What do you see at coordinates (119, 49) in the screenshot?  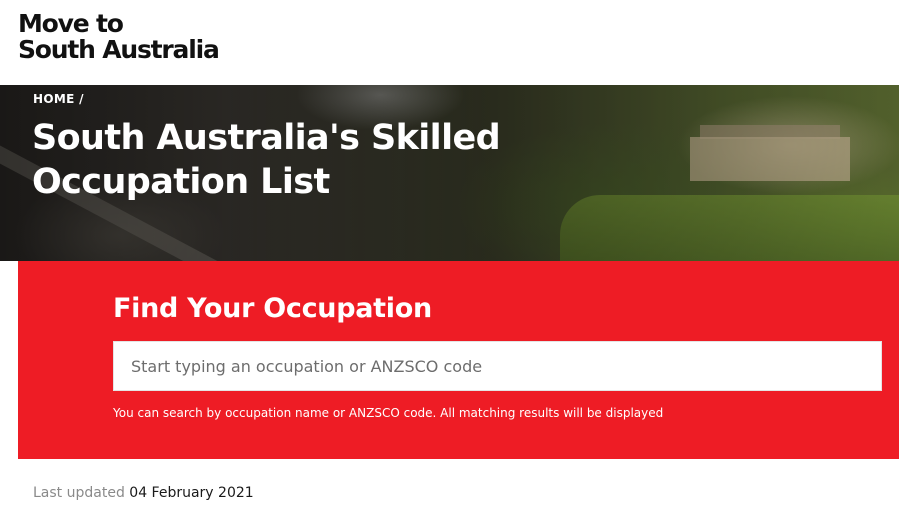 I see `logo-line-2: South Australia` at bounding box center [119, 49].